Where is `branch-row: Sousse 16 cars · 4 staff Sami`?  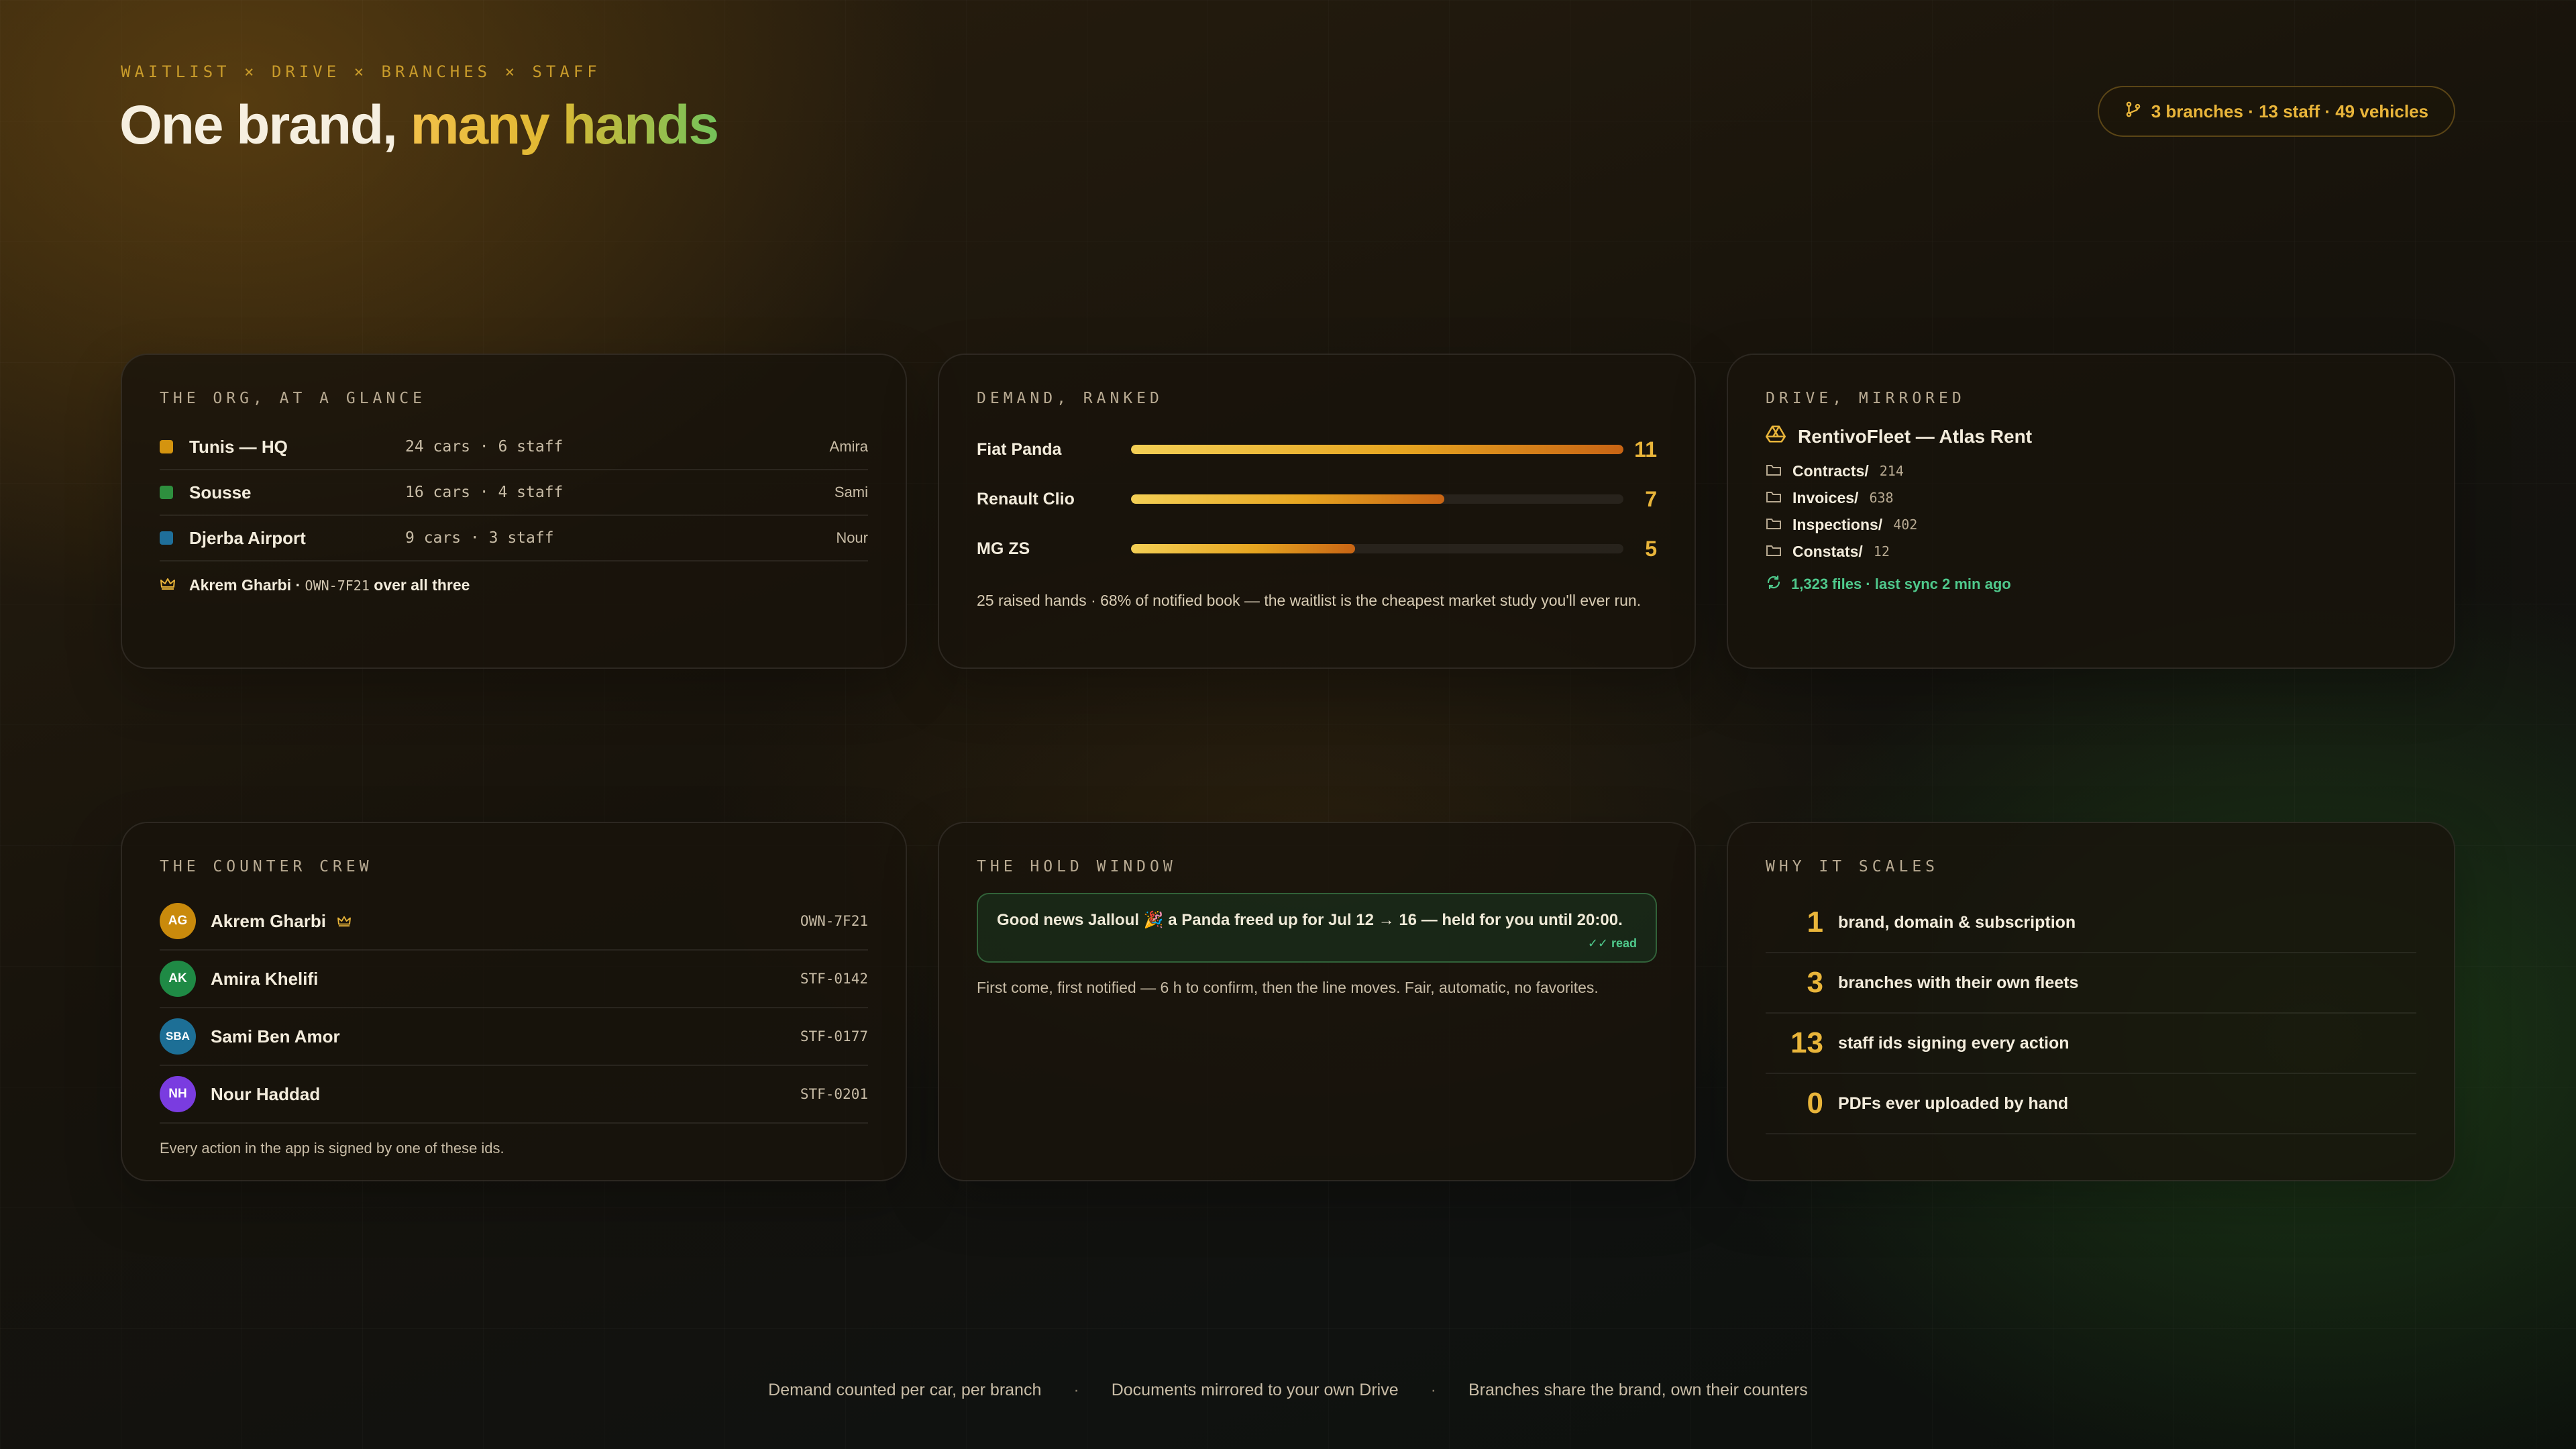 branch-row: Sousse 16 cars · 4 staff Sami is located at coordinates (514, 493).